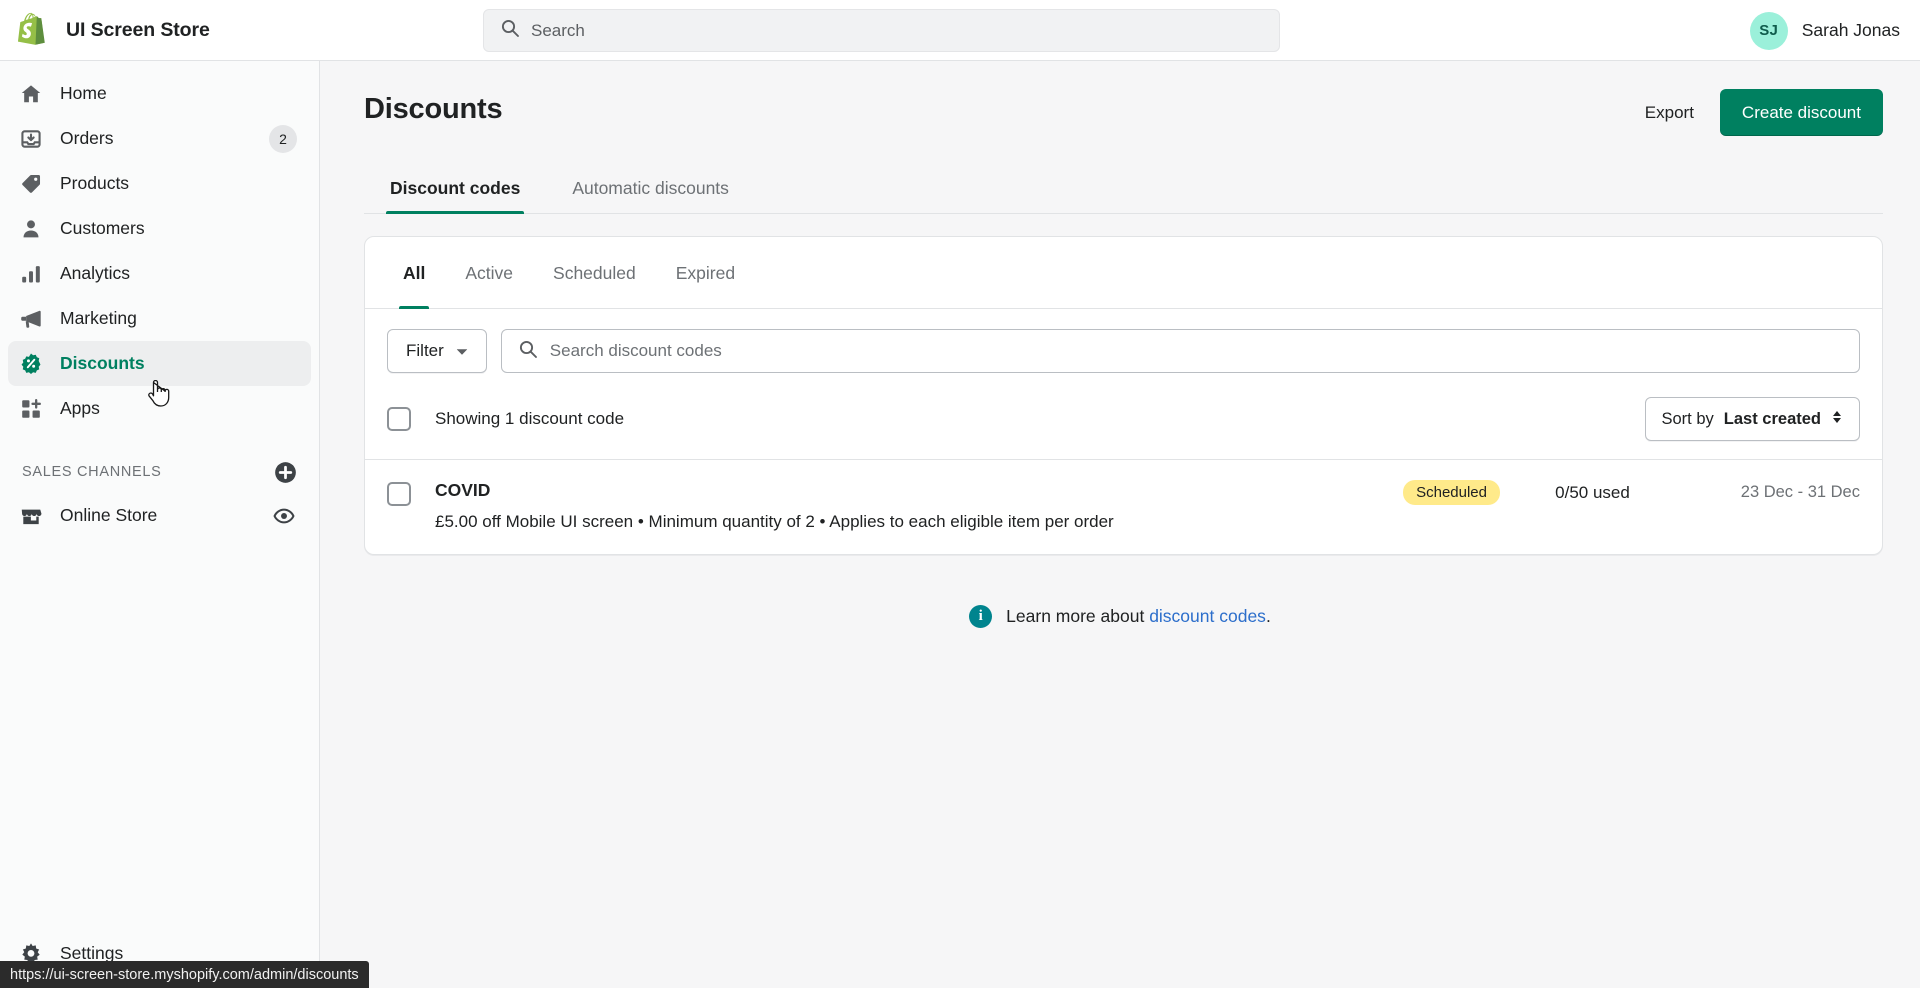  What do you see at coordinates (83, 93) in the screenshot?
I see `sidebar-item-label: Home` at bounding box center [83, 93].